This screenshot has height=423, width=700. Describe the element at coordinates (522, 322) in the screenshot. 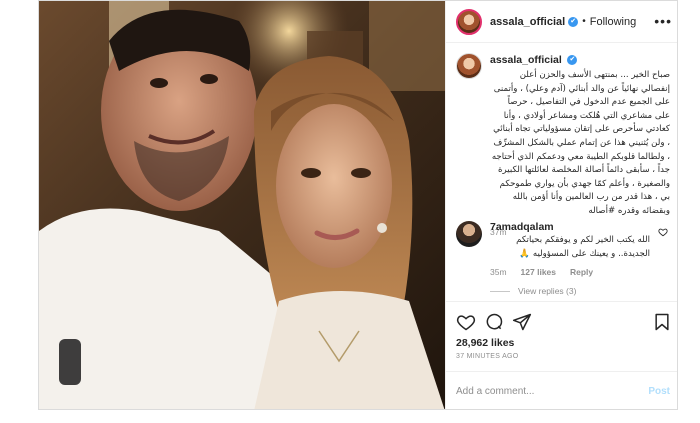

I see `share-icon` at that location.